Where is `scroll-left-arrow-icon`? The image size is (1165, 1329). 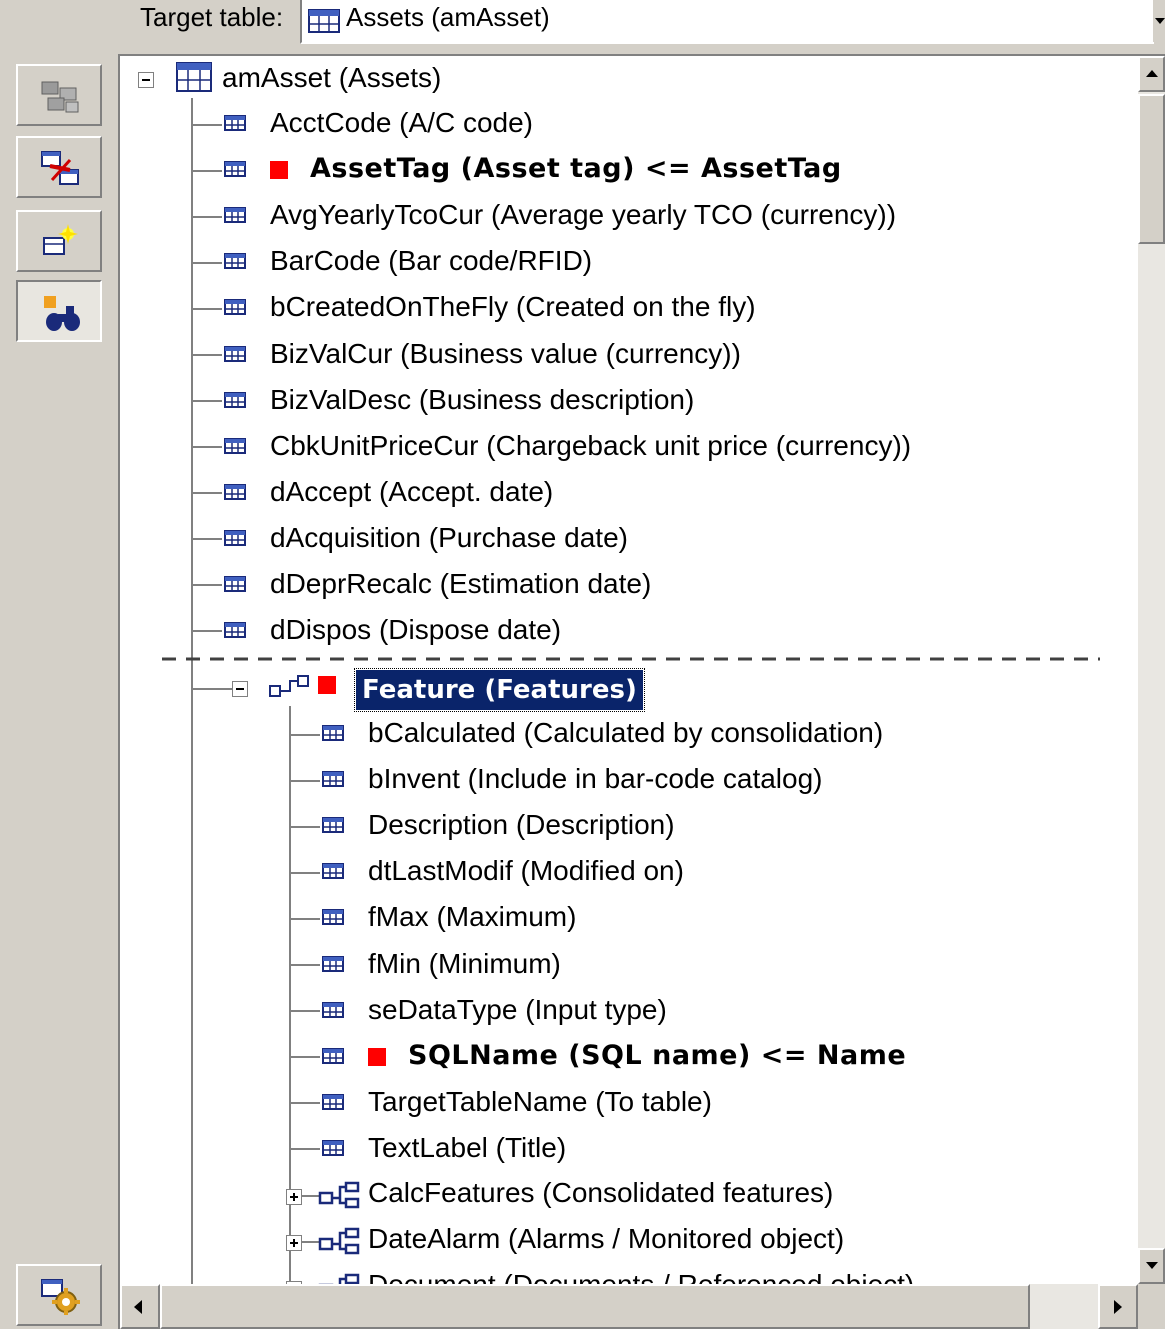 scroll-left-arrow-icon is located at coordinates (140, 1306).